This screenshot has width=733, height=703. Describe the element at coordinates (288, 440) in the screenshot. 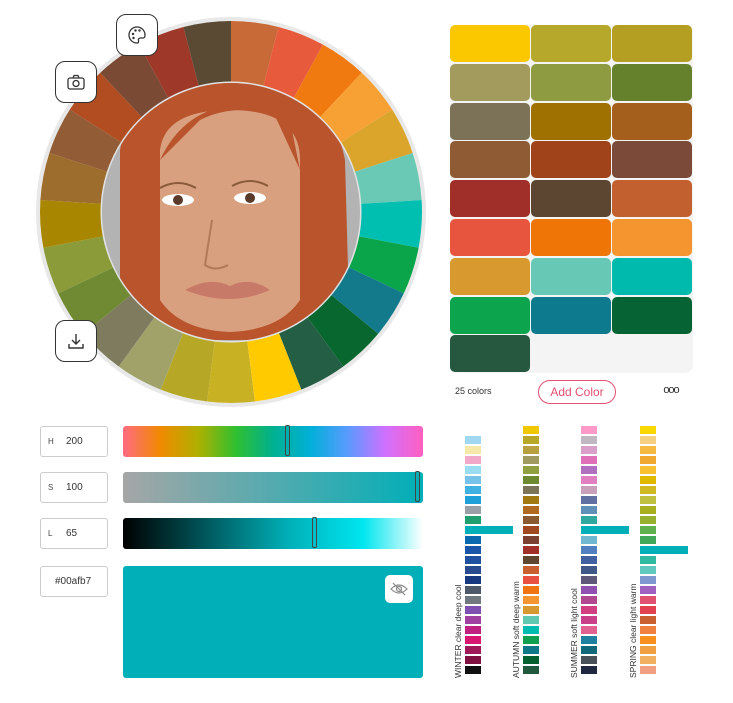

I see `hue-slider-handle` at that location.